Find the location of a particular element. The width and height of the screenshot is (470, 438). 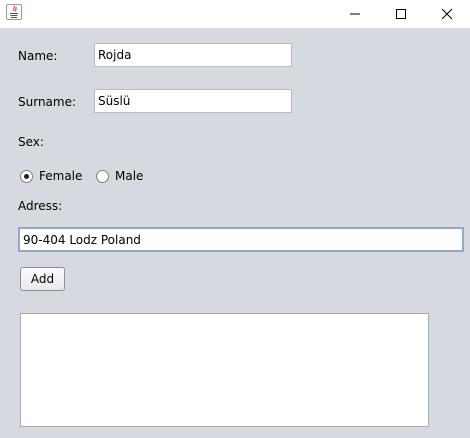

maximize-icon is located at coordinates (401, 14).